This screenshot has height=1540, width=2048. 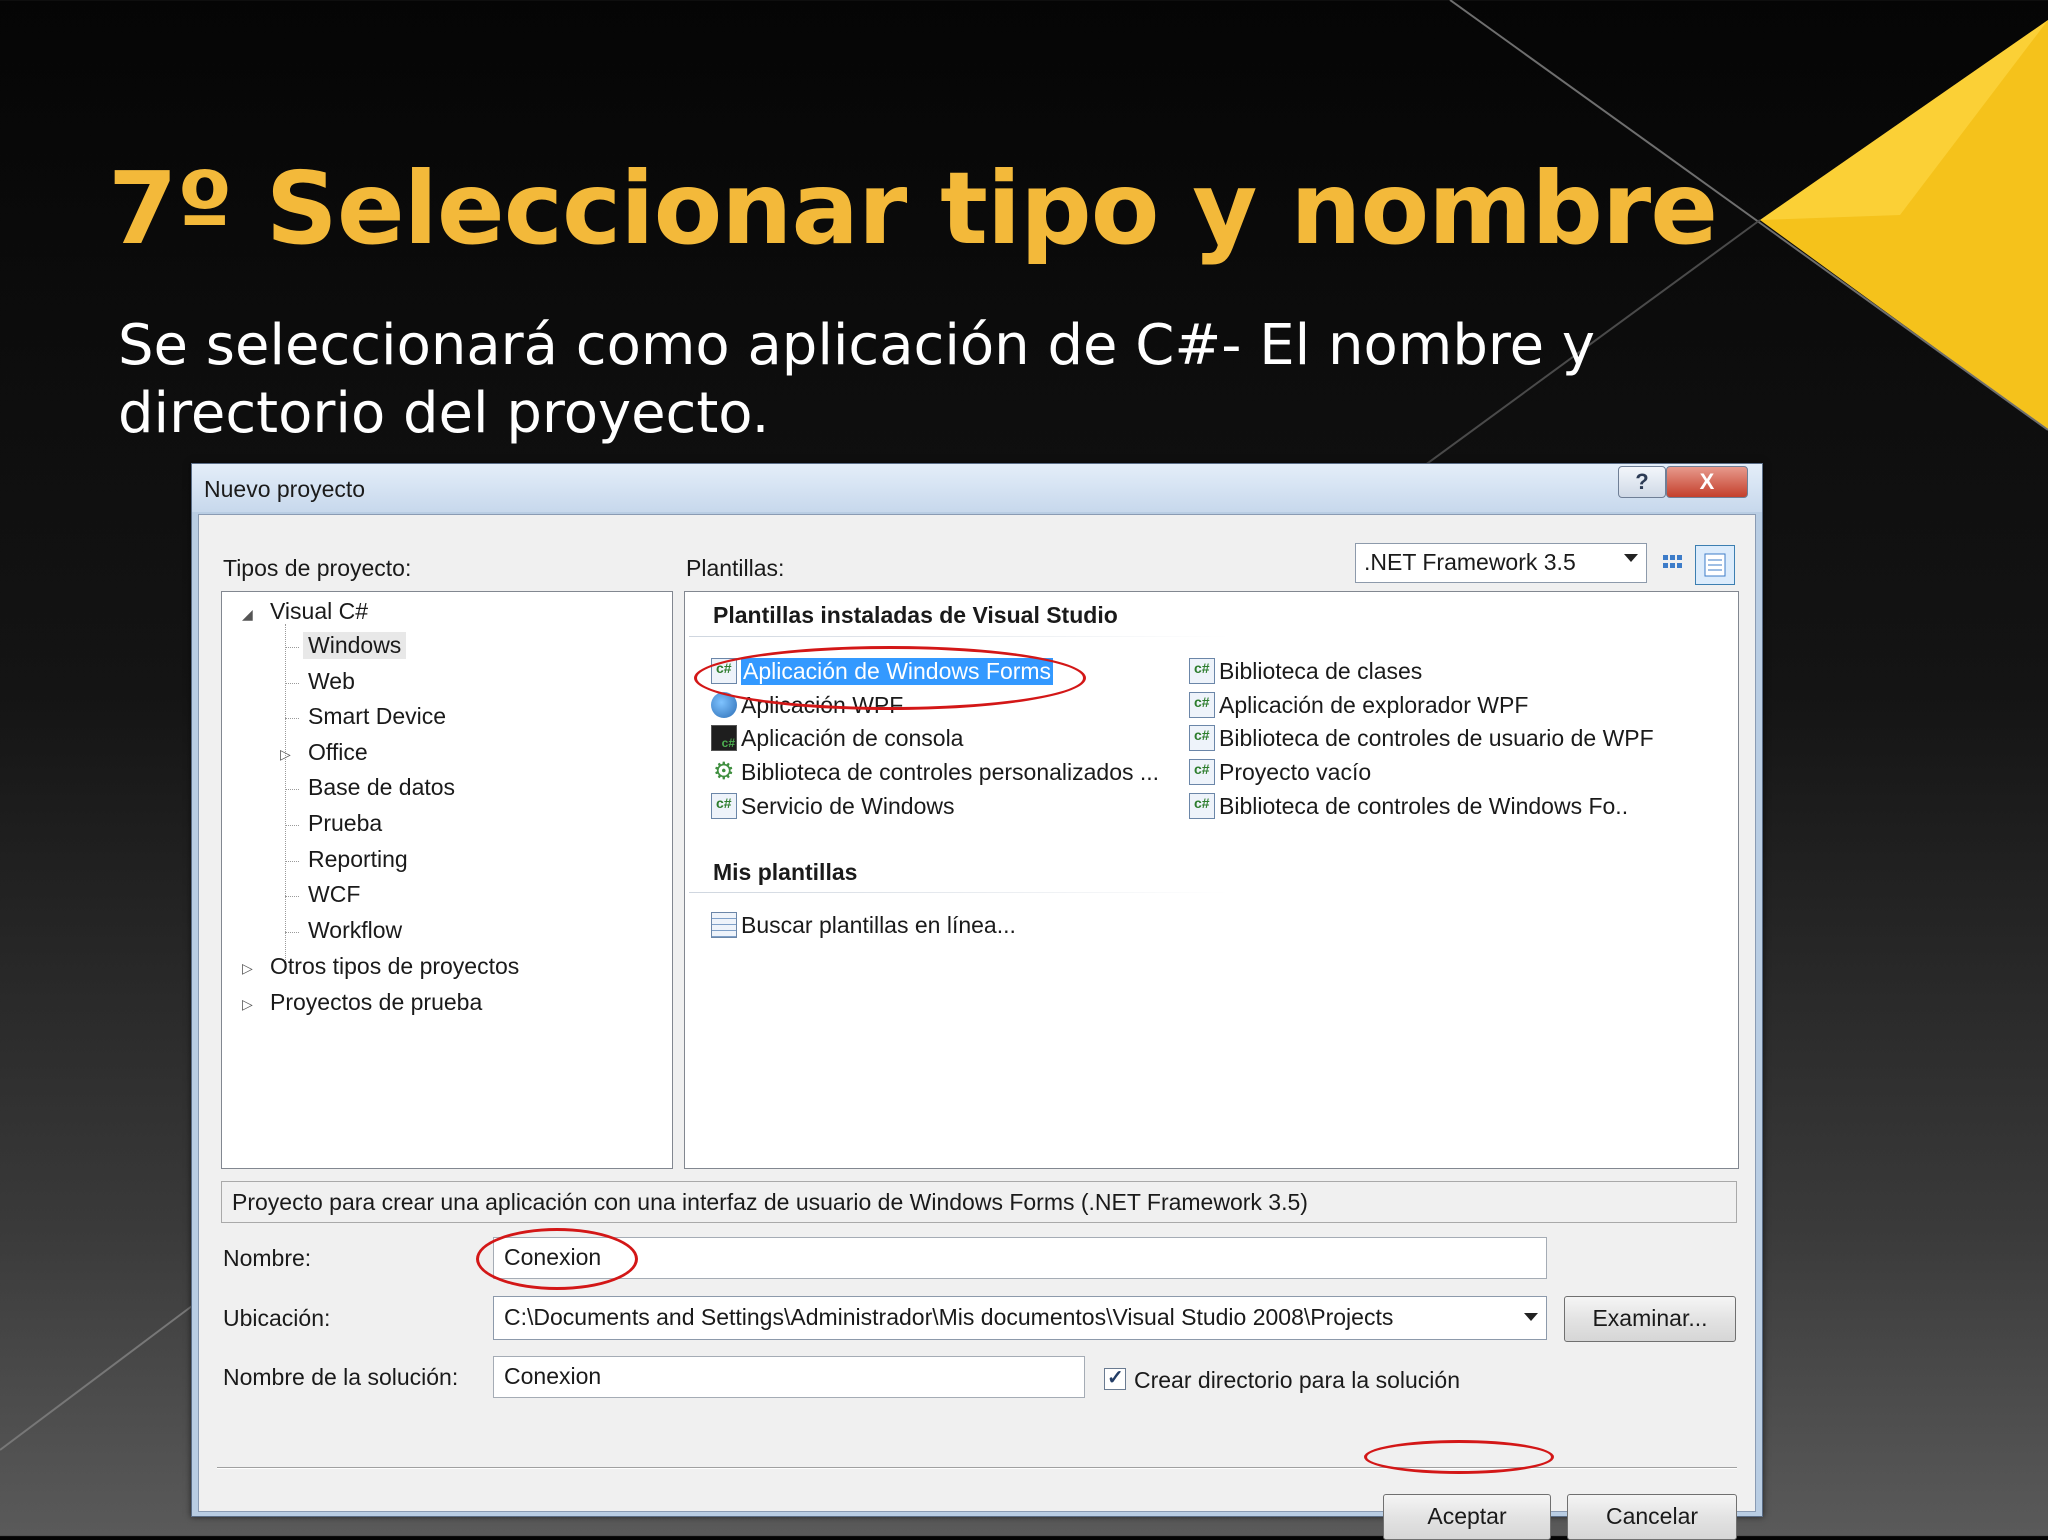 What do you see at coordinates (1642, 482) in the screenshot?
I see `help-button: ?` at bounding box center [1642, 482].